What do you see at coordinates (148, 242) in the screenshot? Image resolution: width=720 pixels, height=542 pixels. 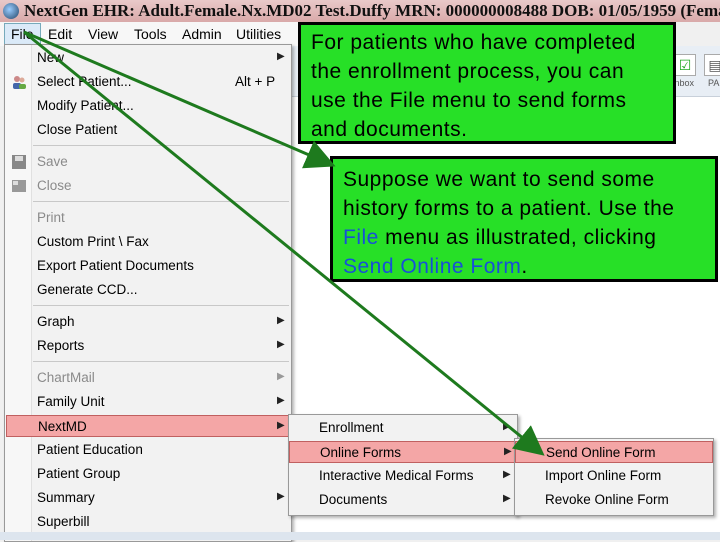 I see `menu-item-custom-print-fax: Custom Print \ Fax` at bounding box center [148, 242].